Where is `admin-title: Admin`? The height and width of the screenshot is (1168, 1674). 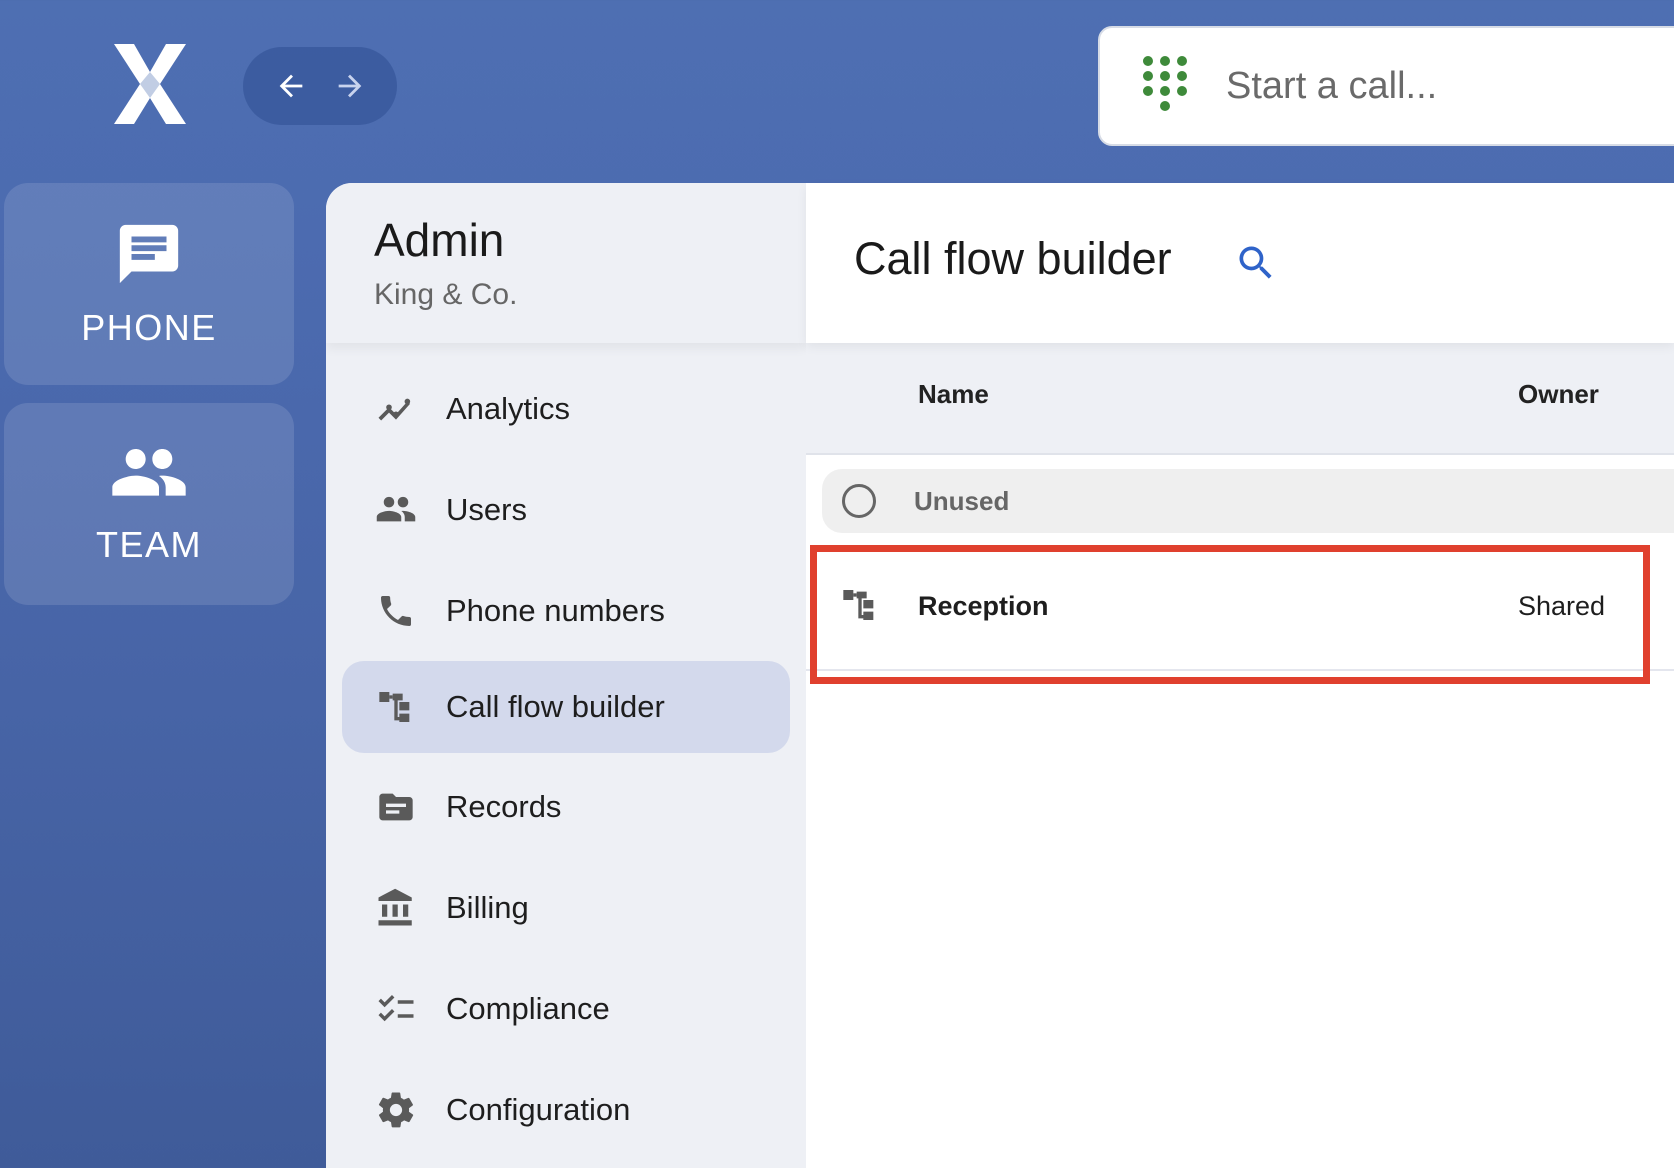 admin-title: Admin is located at coordinates (439, 240).